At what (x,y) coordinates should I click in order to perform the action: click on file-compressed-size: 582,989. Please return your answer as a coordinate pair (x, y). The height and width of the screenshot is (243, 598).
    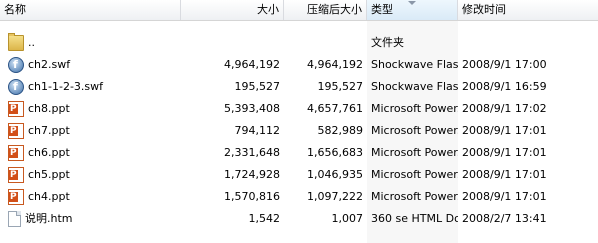
    Looking at the image, I should click on (340, 130).